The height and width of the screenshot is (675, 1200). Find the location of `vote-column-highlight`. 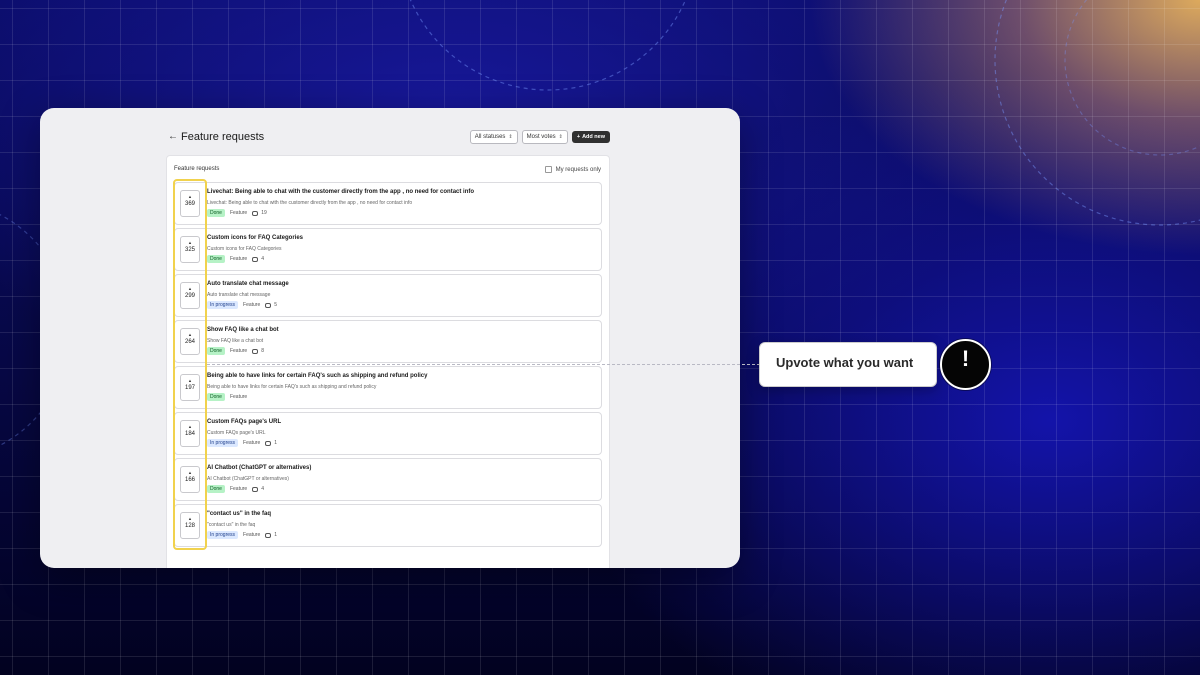

vote-column-highlight is located at coordinates (190, 364).